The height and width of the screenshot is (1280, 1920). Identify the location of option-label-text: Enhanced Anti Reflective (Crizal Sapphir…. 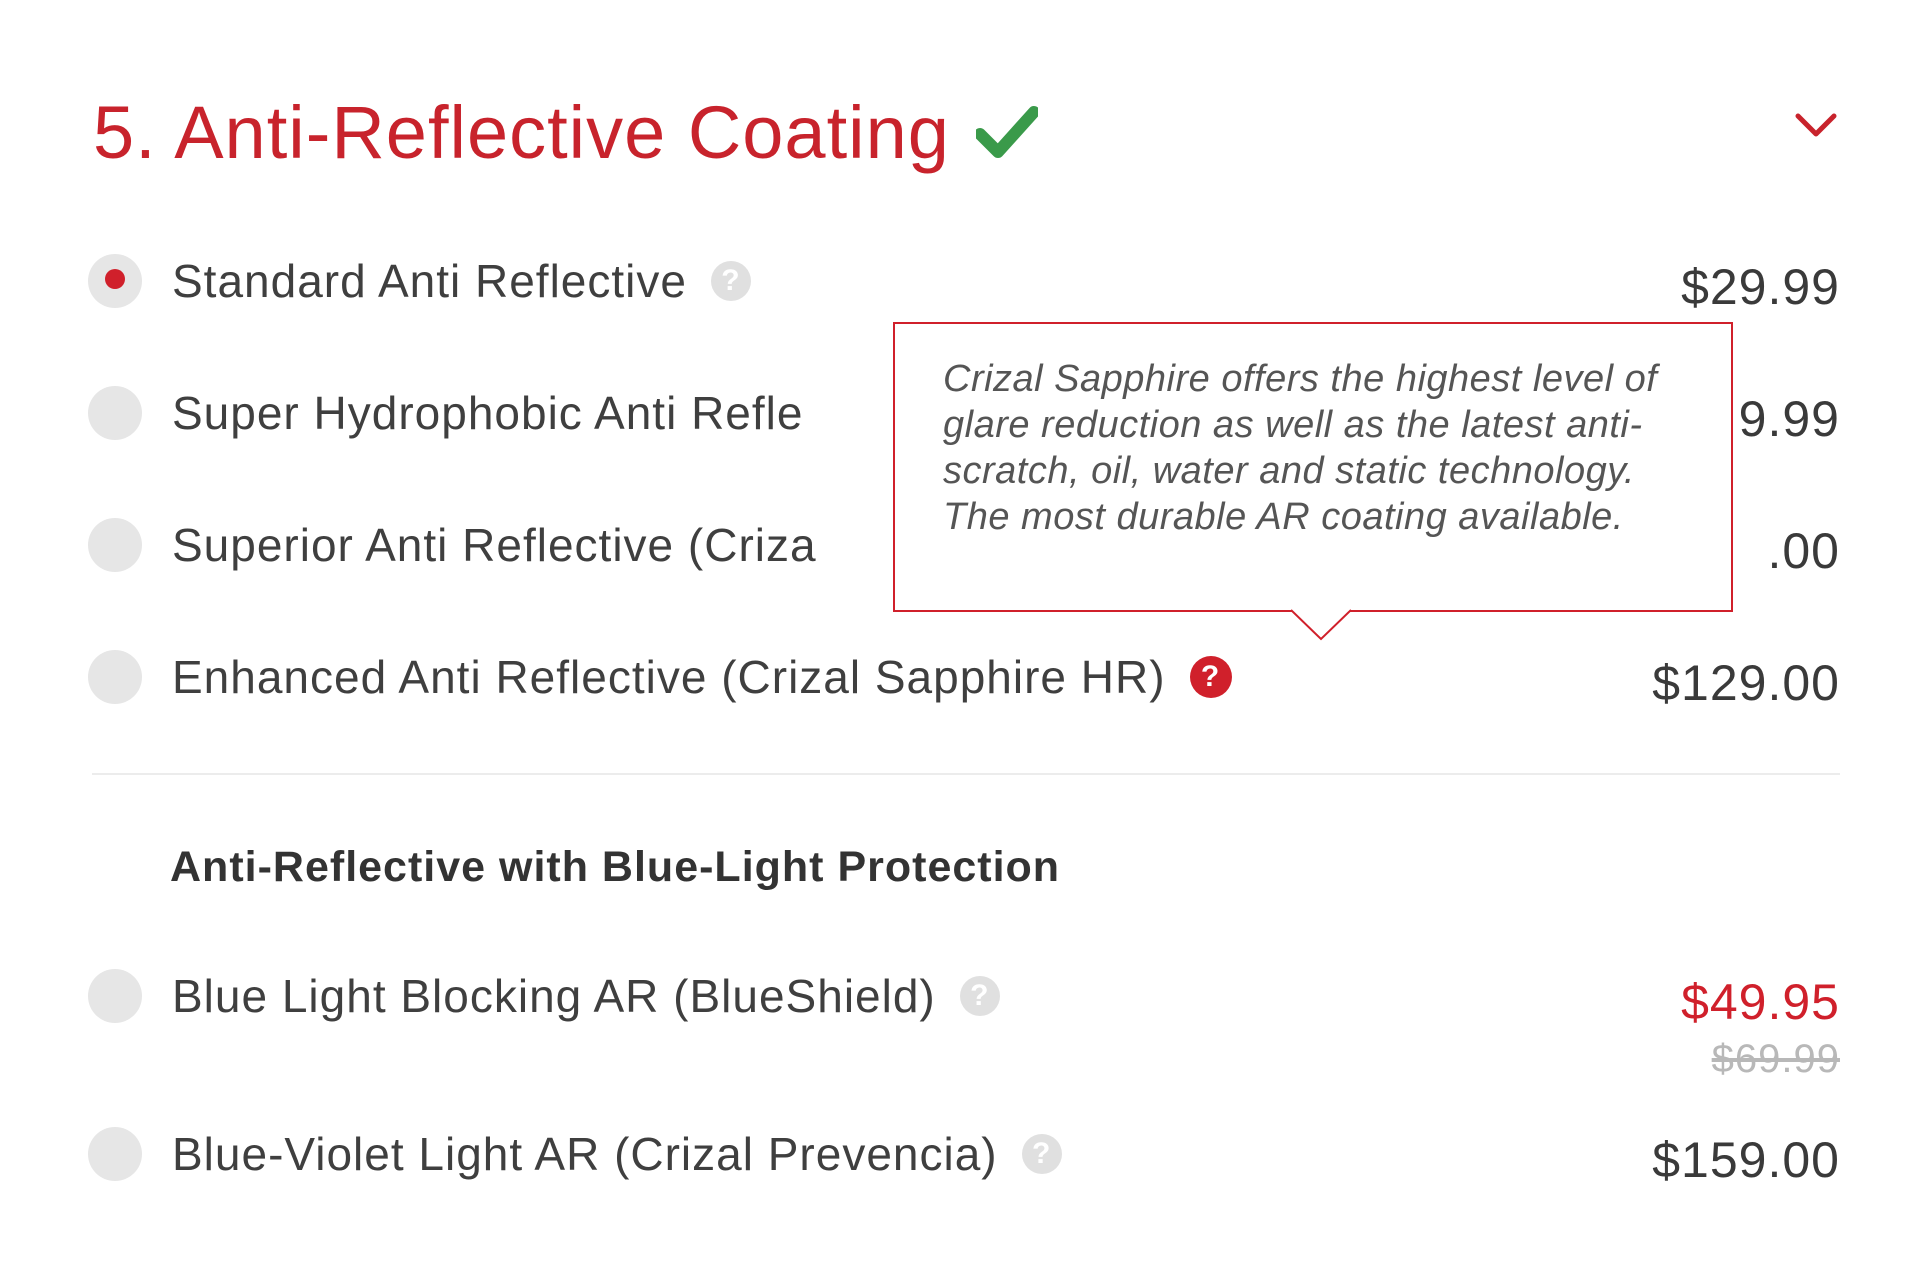
(669, 677).